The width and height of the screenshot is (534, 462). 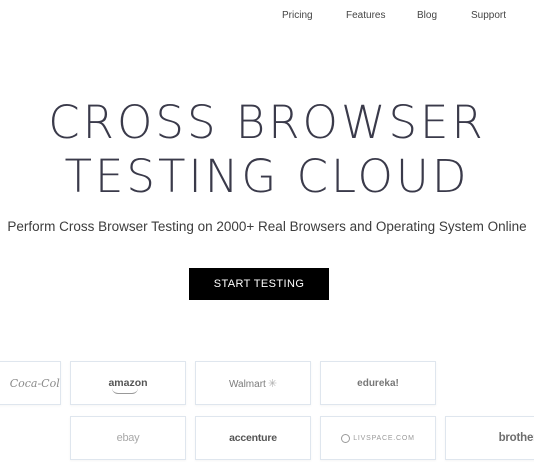 What do you see at coordinates (125, 391) in the screenshot?
I see `amazon-smile-icon` at bounding box center [125, 391].